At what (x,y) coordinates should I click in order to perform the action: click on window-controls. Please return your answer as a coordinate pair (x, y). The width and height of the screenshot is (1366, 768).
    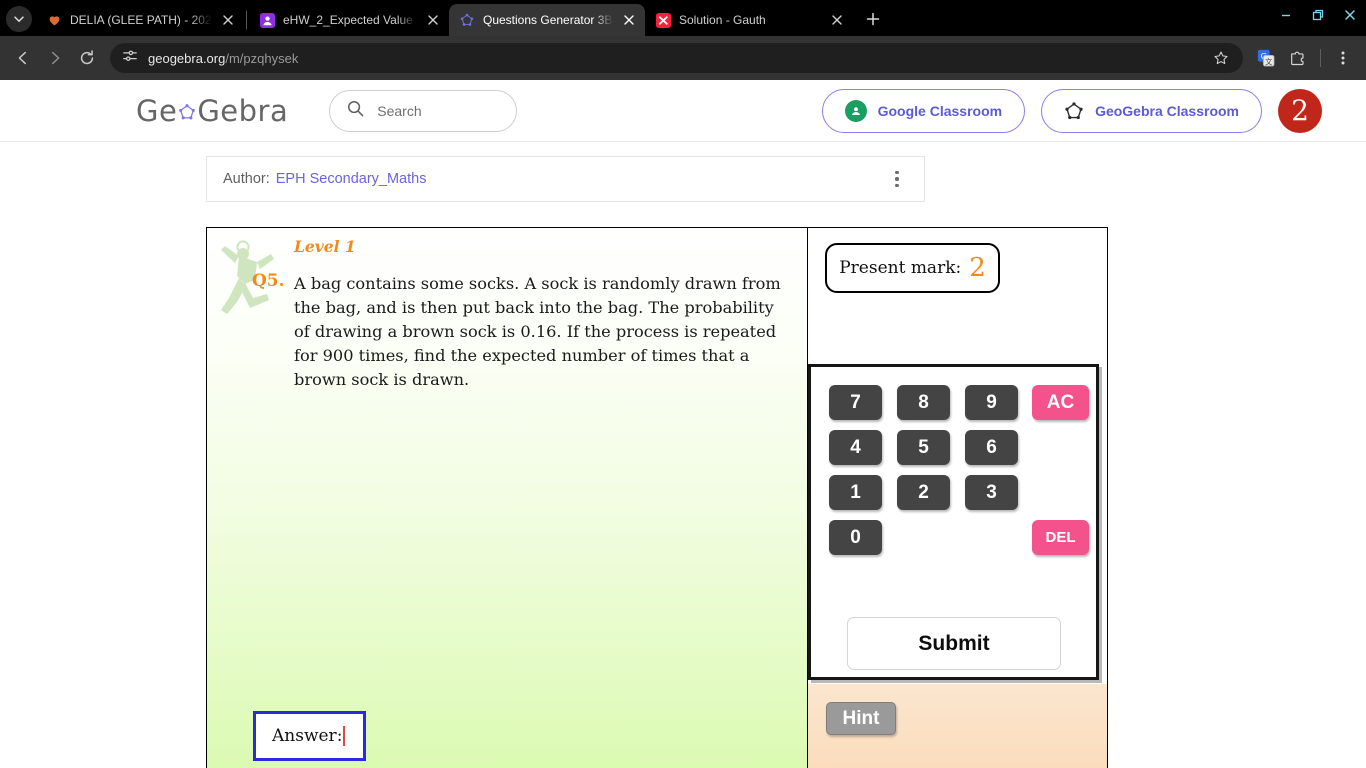
    Looking at the image, I should click on (1318, 15).